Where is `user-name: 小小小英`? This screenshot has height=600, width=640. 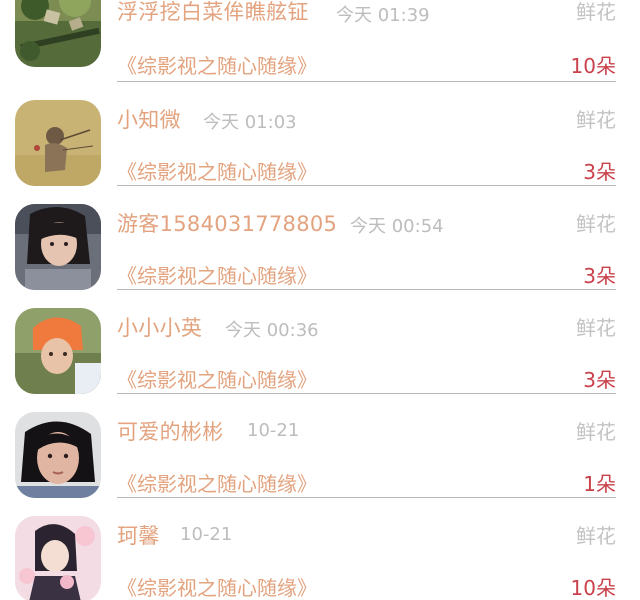
user-name: 小小小英 is located at coordinates (159, 327).